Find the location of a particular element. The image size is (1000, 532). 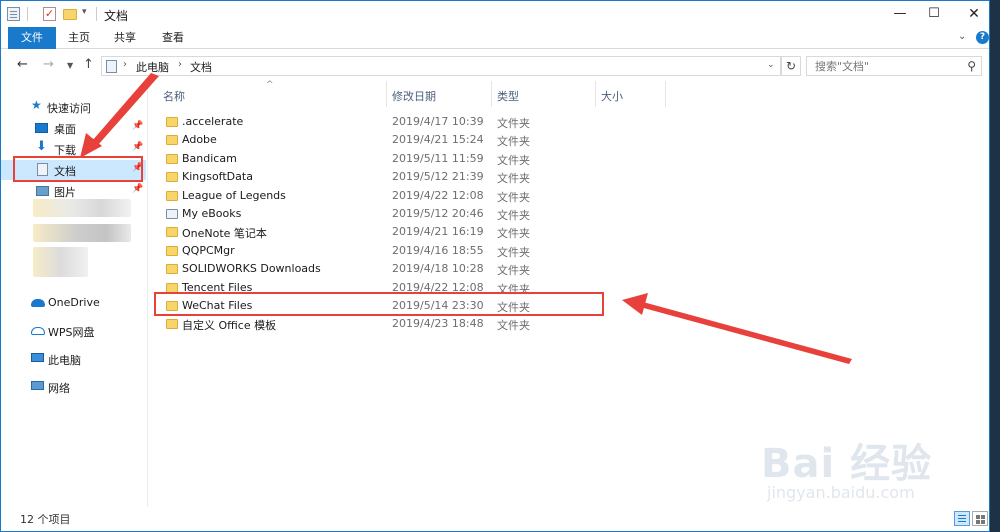

column-header-type: 类型 is located at coordinates (508, 96).